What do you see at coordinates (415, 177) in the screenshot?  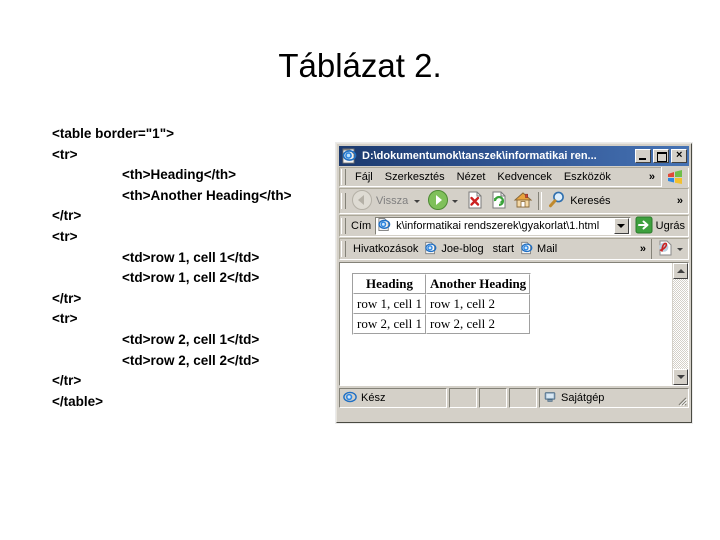 I see `menu-item-szerkesztes: Szerkesztés` at bounding box center [415, 177].